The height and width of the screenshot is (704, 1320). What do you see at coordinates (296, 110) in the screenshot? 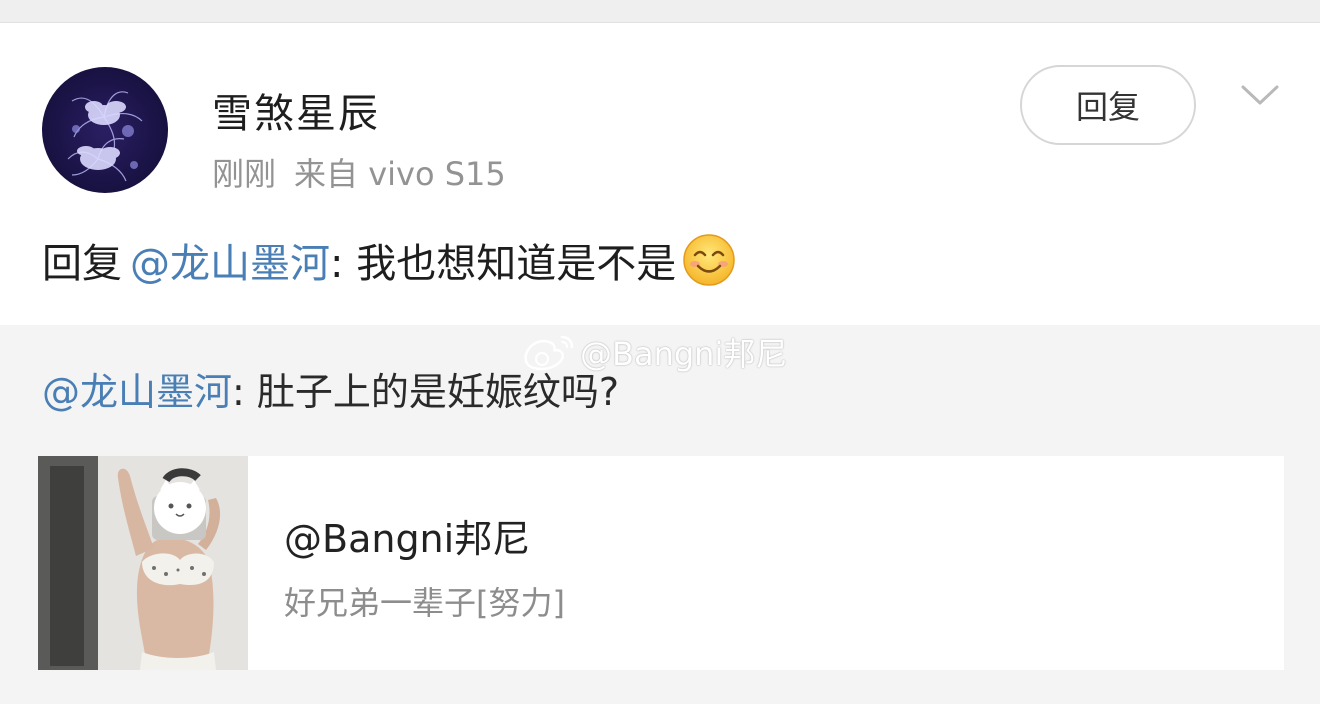
I see `username: 雪煞星辰` at bounding box center [296, 110].